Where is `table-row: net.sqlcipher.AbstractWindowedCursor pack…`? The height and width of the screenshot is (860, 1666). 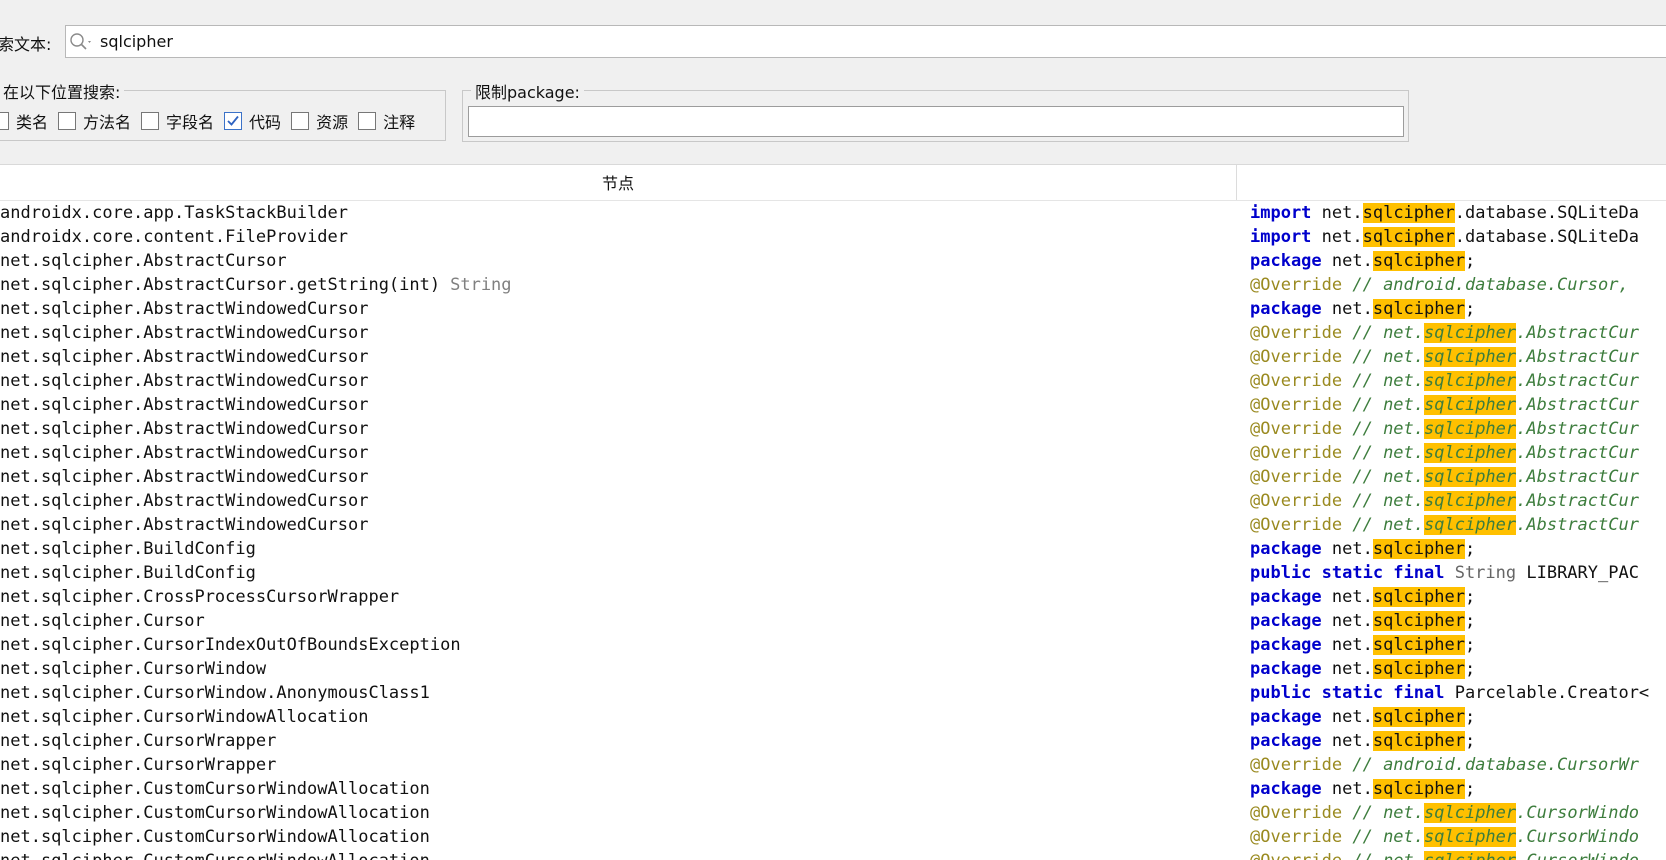
table-row: net.sqlcipher.AbstractWindowedCursor pack… is located at coordinates (833, 309).